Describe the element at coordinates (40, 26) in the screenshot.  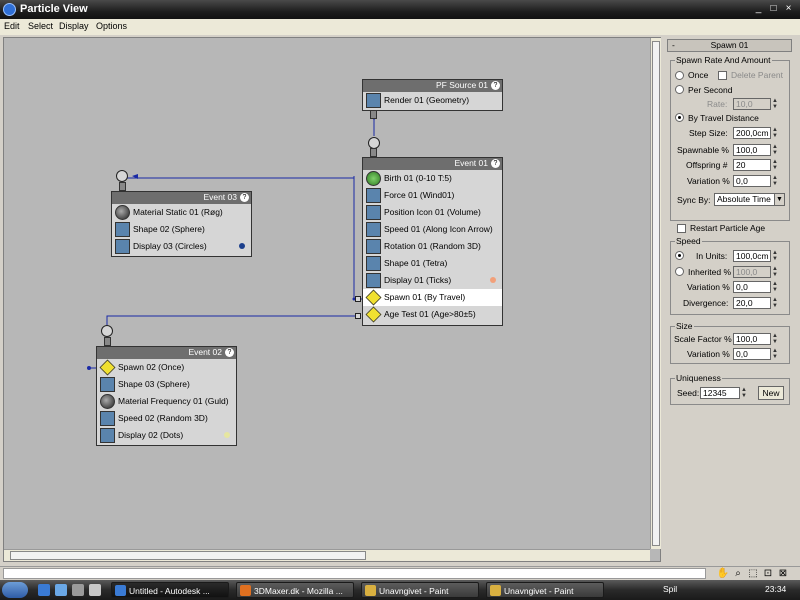
I see `menu-select: Select` at that location.